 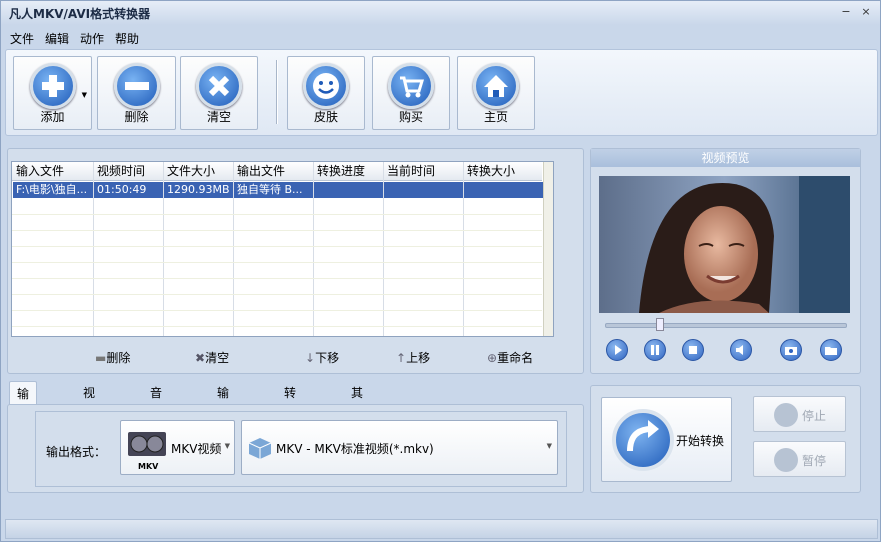 I want to click on skin-label: 皮肤, so click(x=325, y=117).